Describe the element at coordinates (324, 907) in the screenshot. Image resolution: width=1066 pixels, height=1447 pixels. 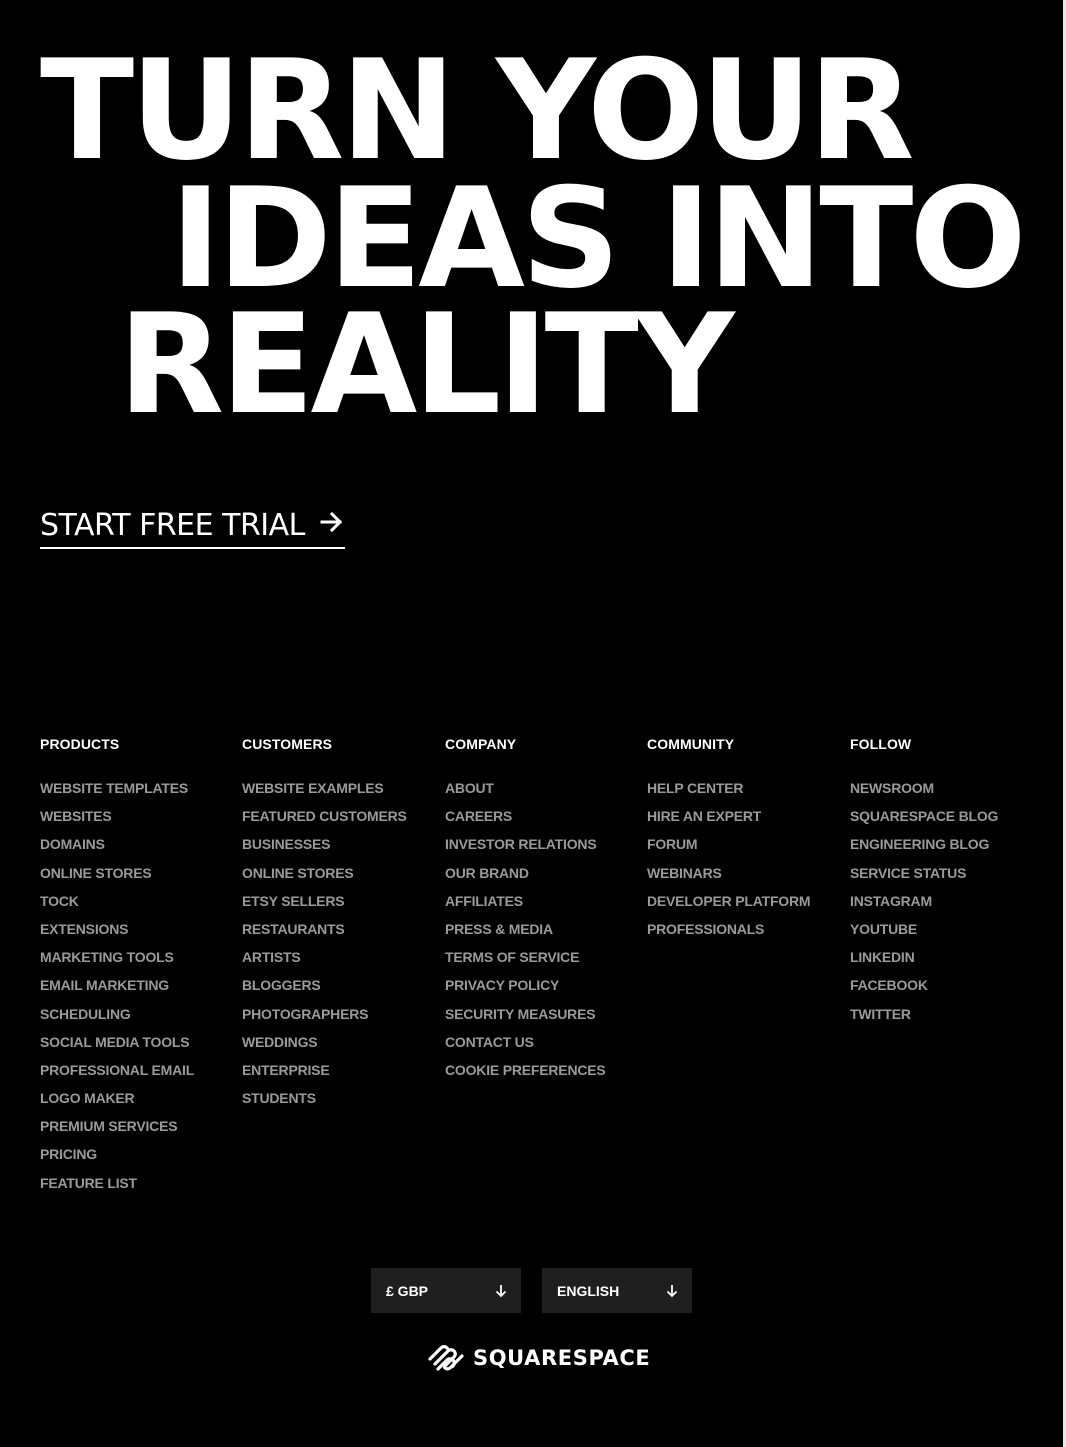
I see `footer-link: ETSY SELLERS` at that location.